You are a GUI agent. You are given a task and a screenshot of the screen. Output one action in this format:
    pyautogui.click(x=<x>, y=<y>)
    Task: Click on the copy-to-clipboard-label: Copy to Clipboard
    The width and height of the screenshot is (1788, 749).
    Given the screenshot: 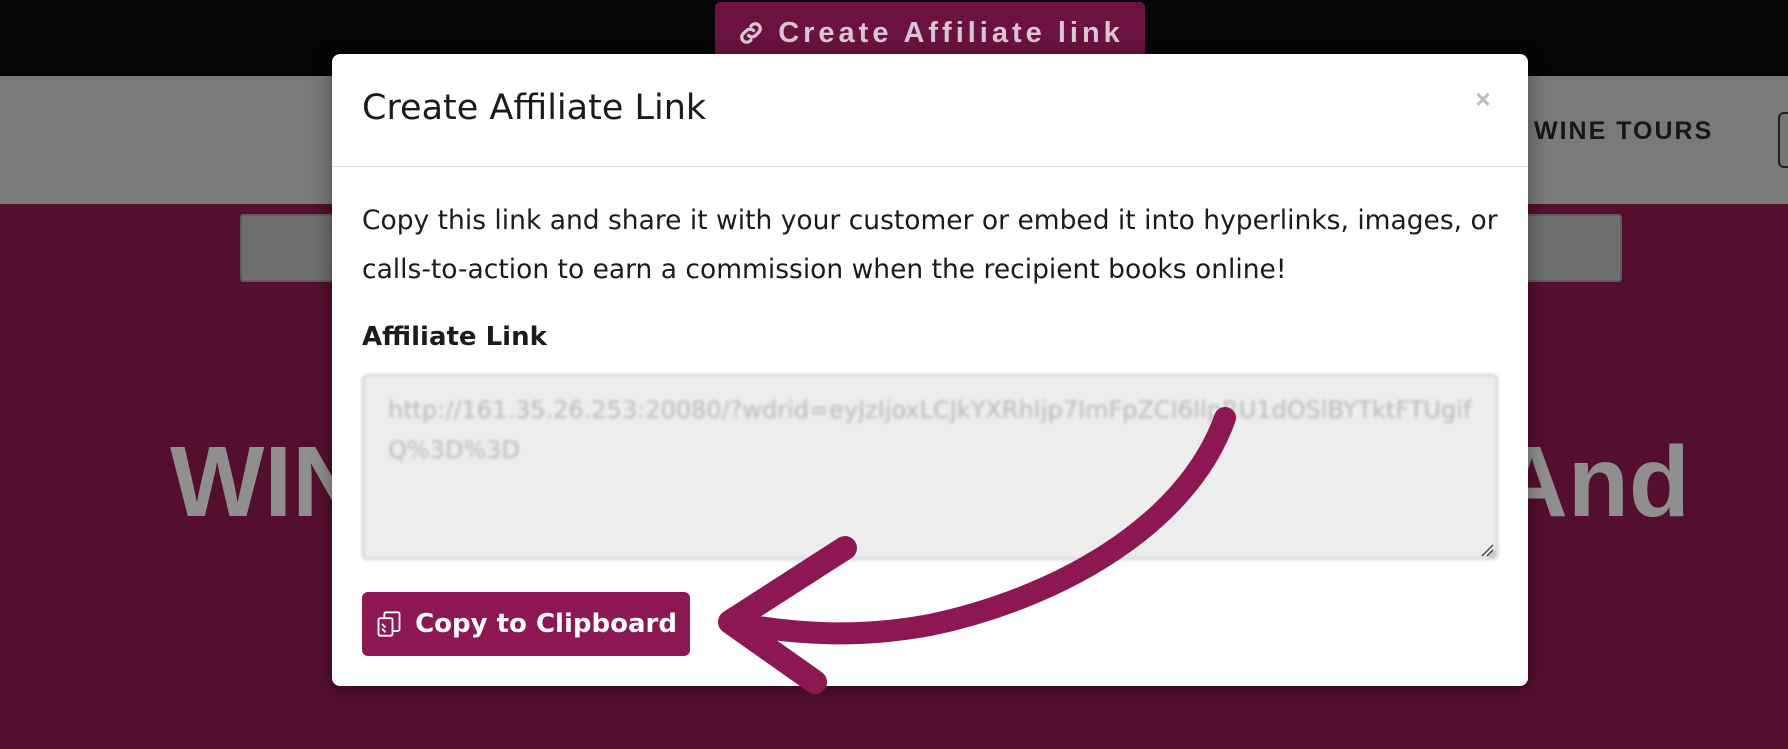 What is the action you would take?
    pyautogui.click(x=546, y=624)
    